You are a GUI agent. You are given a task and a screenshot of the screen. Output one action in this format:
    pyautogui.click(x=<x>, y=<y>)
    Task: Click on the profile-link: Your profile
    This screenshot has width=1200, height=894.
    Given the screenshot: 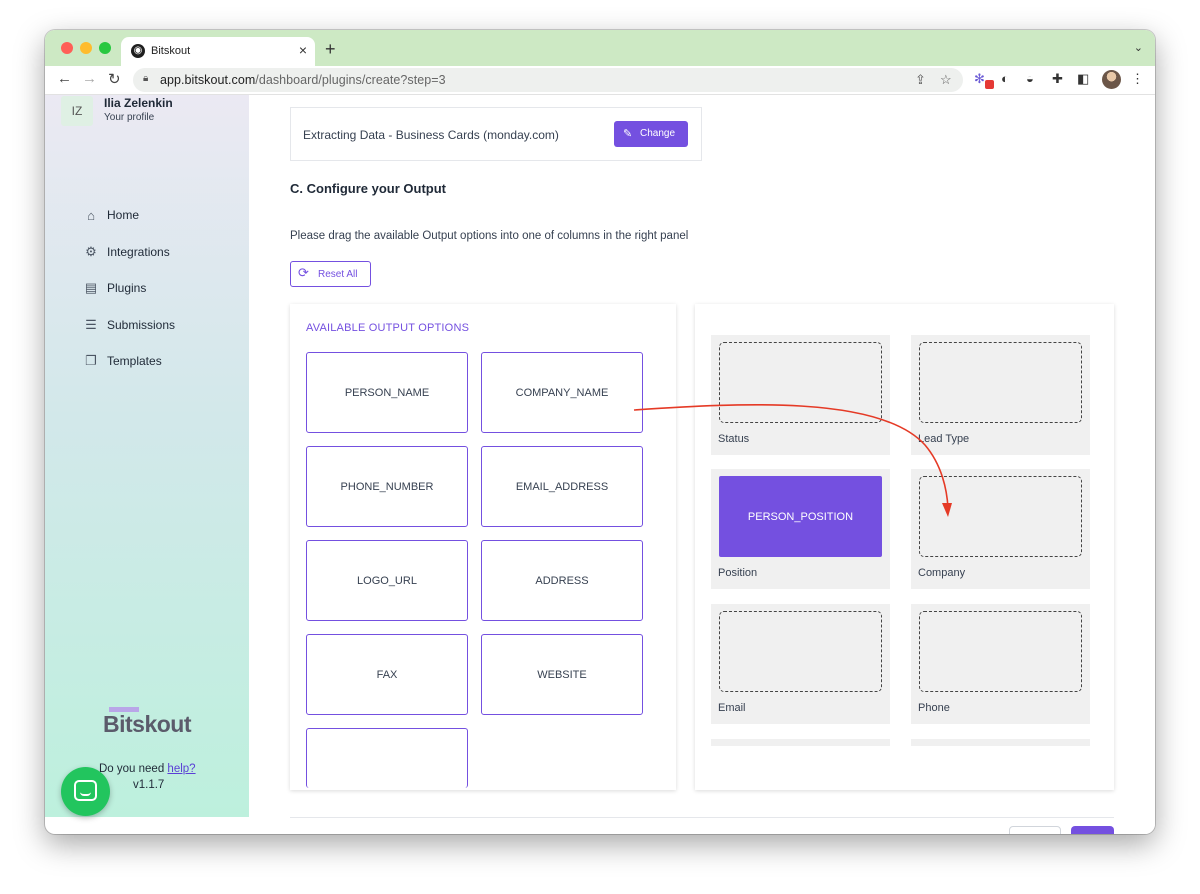 What is the action you would take?
    pyautogui.click(x=129, y=117)
    